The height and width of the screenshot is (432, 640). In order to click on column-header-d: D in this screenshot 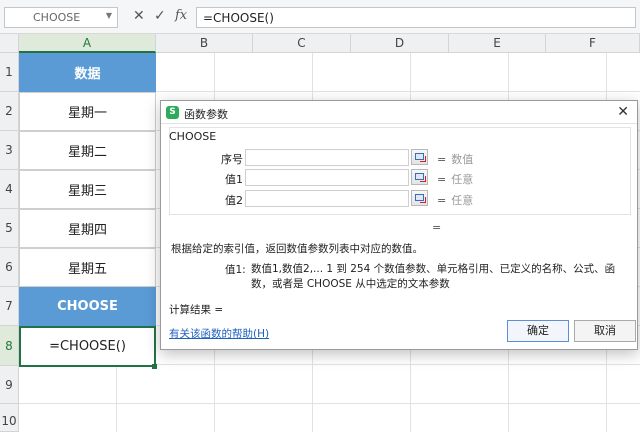, I will do `click(400, 43)`.